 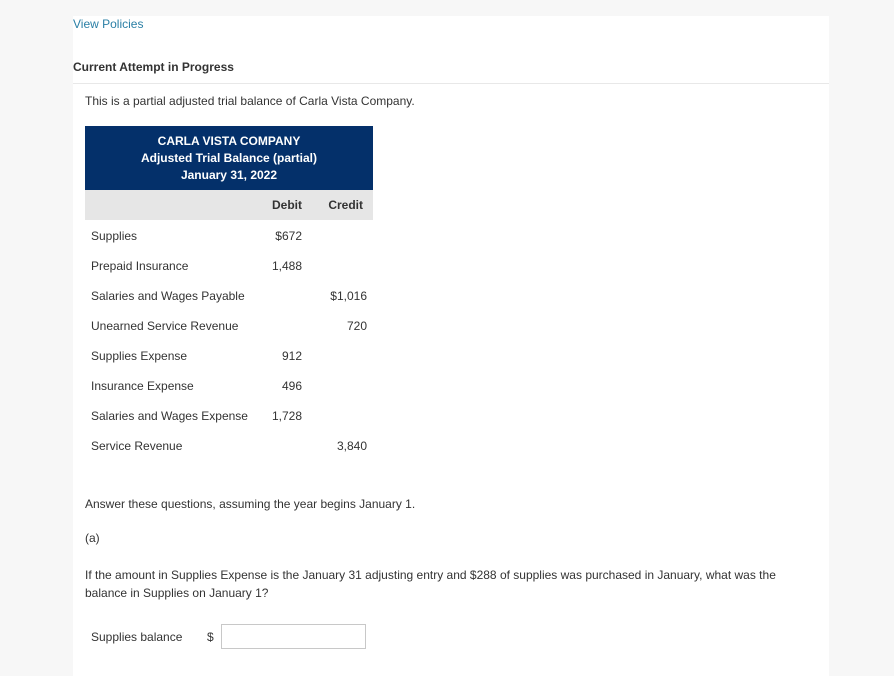 I want to click on account-name: Supplies Expense, so click(x=139, y=356).